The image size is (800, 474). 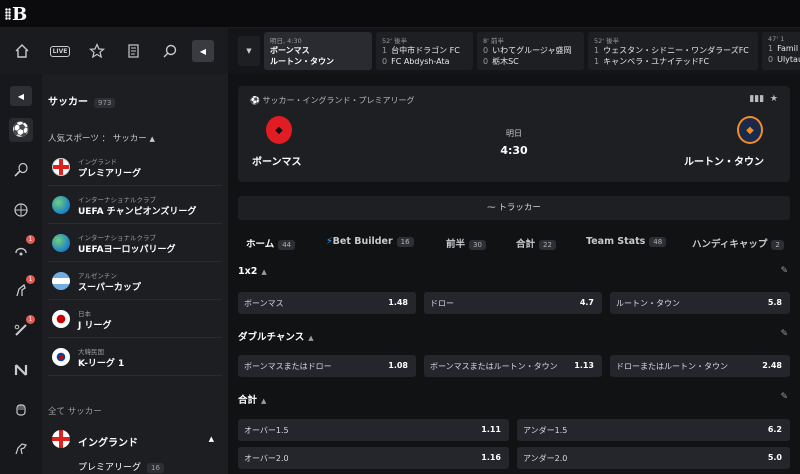 What do you see at coordinates (97, 51) in the screenshot?
I see `star-icon` at bounding box center [97, 51].